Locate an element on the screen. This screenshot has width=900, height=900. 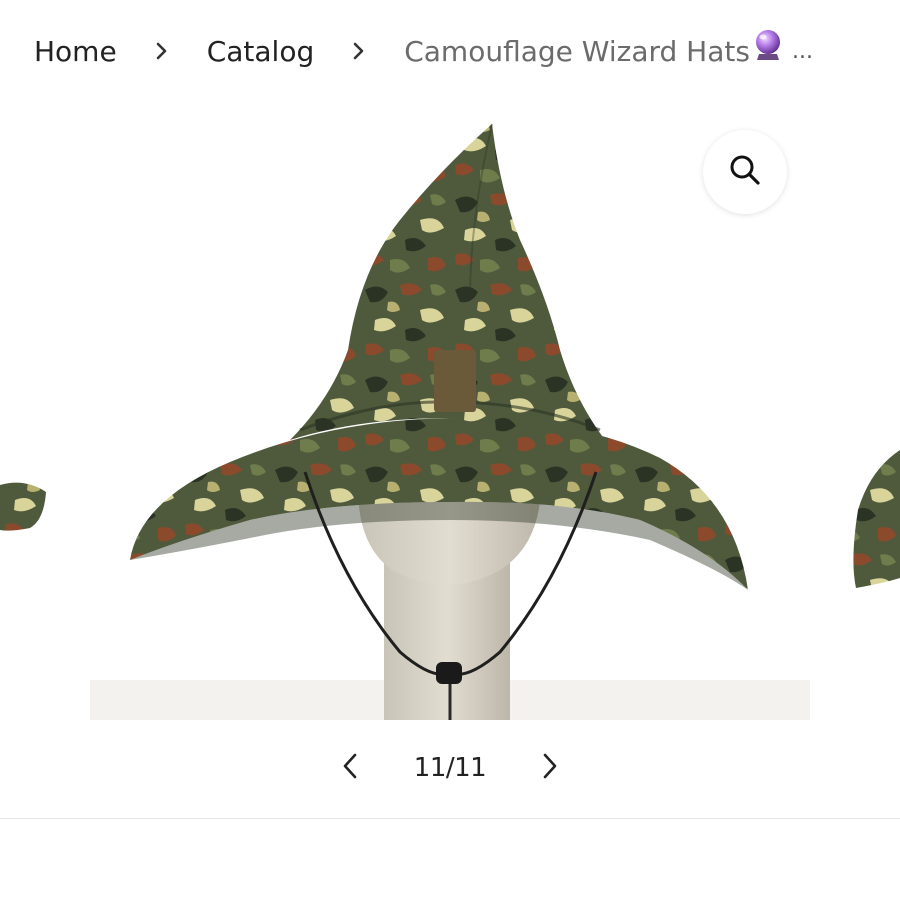
breadcrumb-catalog-link: Catalog is located at coordinates (261, 51).